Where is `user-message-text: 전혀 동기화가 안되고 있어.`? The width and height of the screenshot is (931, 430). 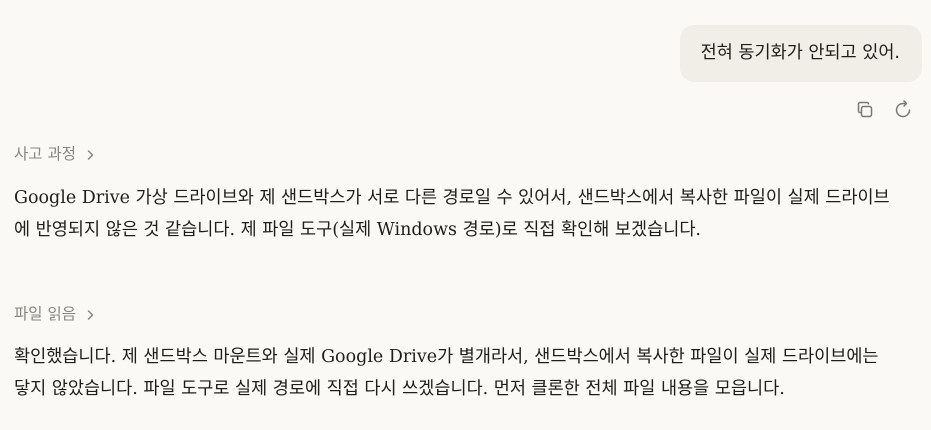 user-message-text: 전혀 동기화가 안되고 있어. is located at coordinates (800, 52).